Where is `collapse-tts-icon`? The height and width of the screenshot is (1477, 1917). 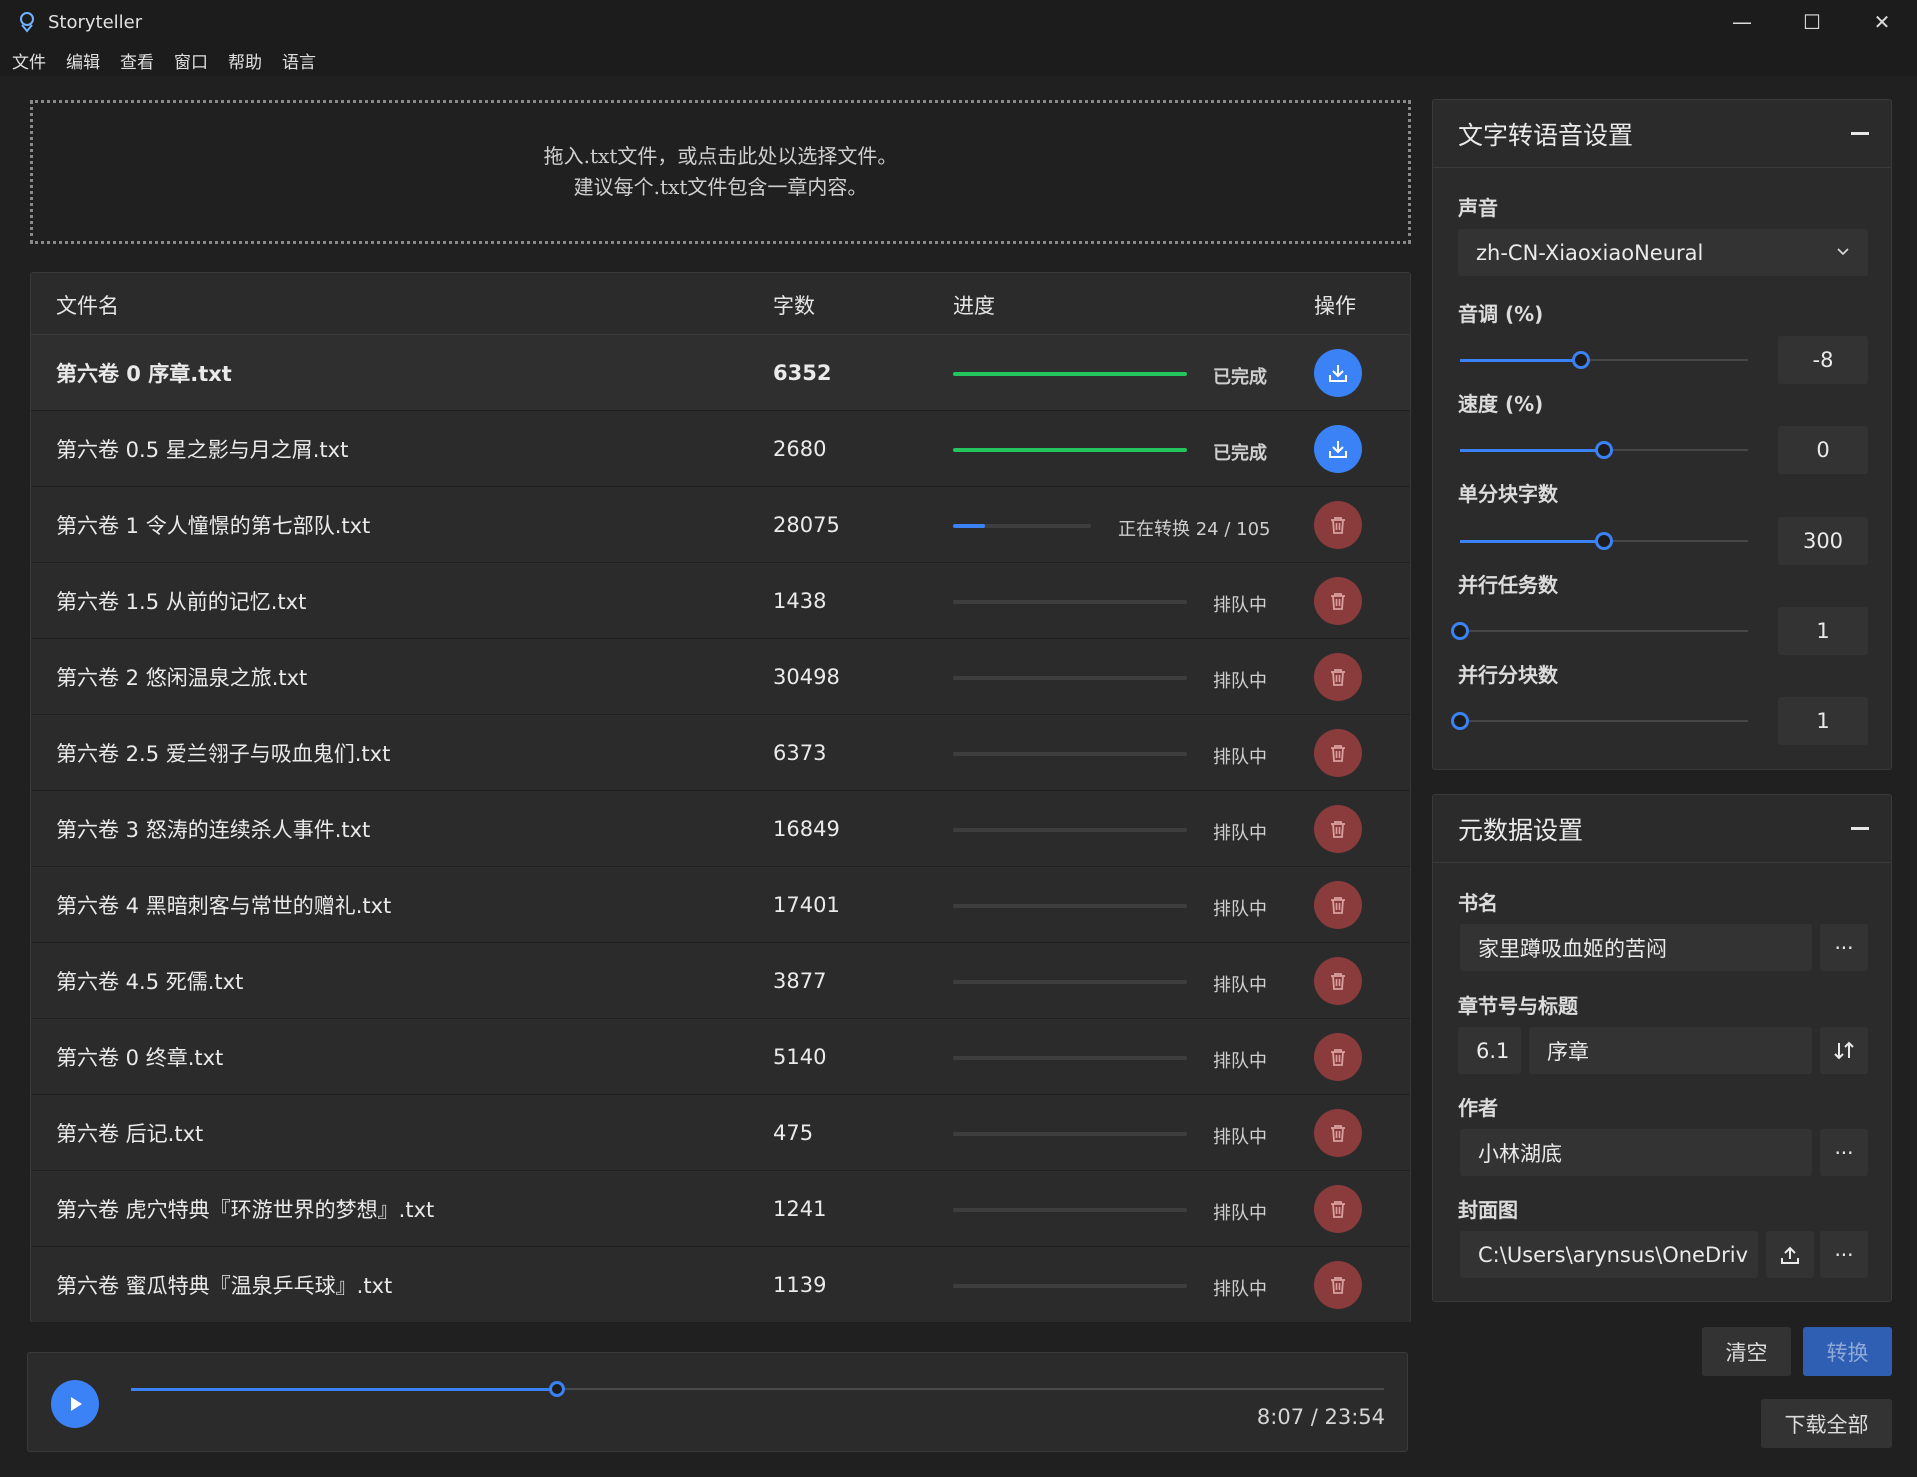
collapse-tts-icon is located at coordinates (1860, 133).